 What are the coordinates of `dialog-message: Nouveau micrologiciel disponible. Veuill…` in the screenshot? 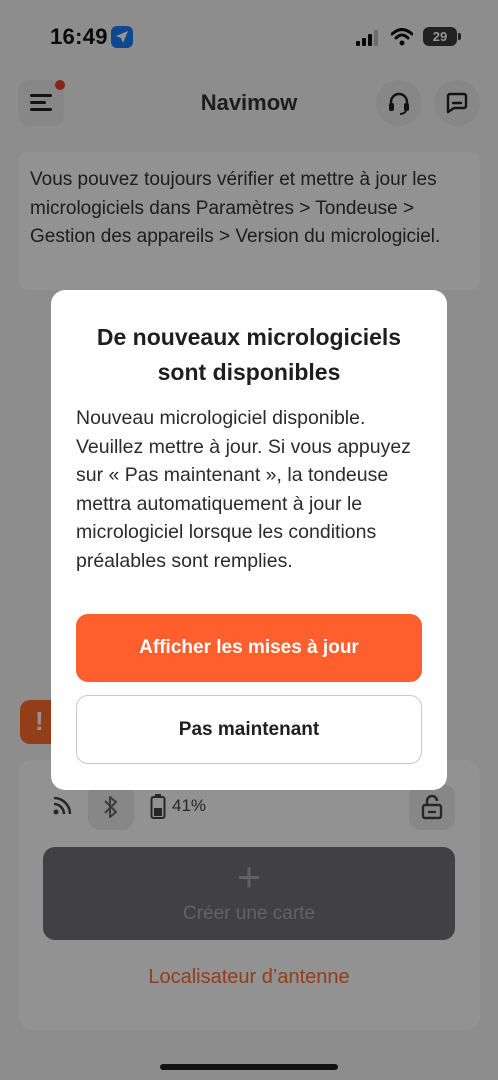 It's located at (243, 489).